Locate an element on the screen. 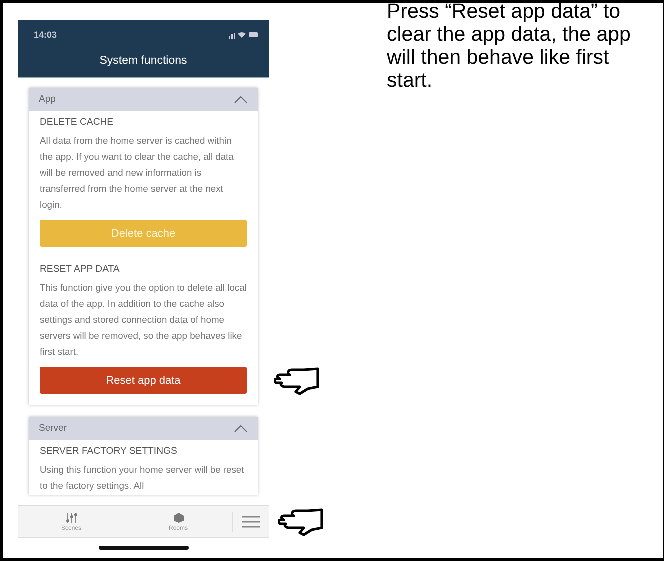  status-time: 14:03 is located at coordinates (46, 35).